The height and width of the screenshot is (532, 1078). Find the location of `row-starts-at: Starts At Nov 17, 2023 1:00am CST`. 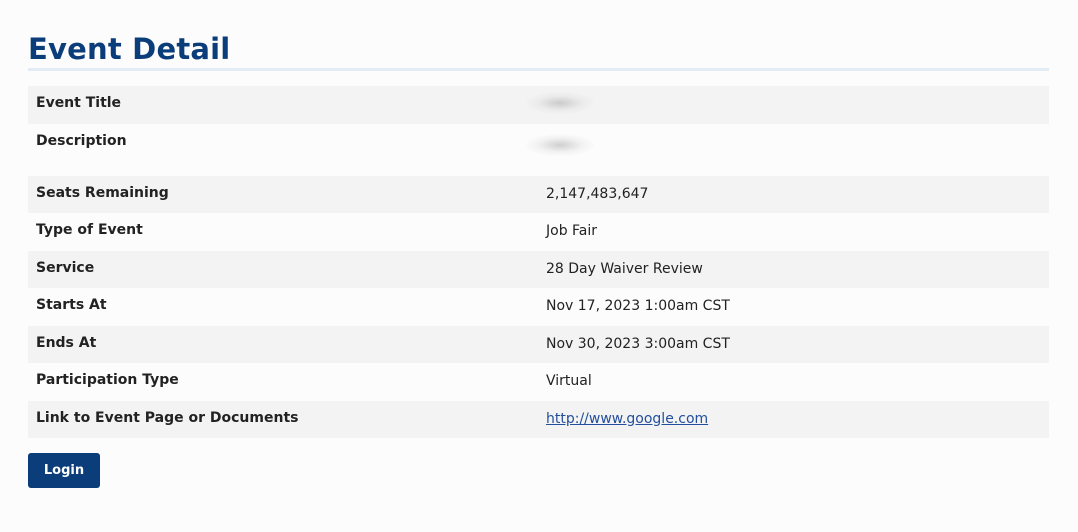

row-starts-at: Starts At Nov 17, 2023 1:00am CST is located at coordinates (538, 307).